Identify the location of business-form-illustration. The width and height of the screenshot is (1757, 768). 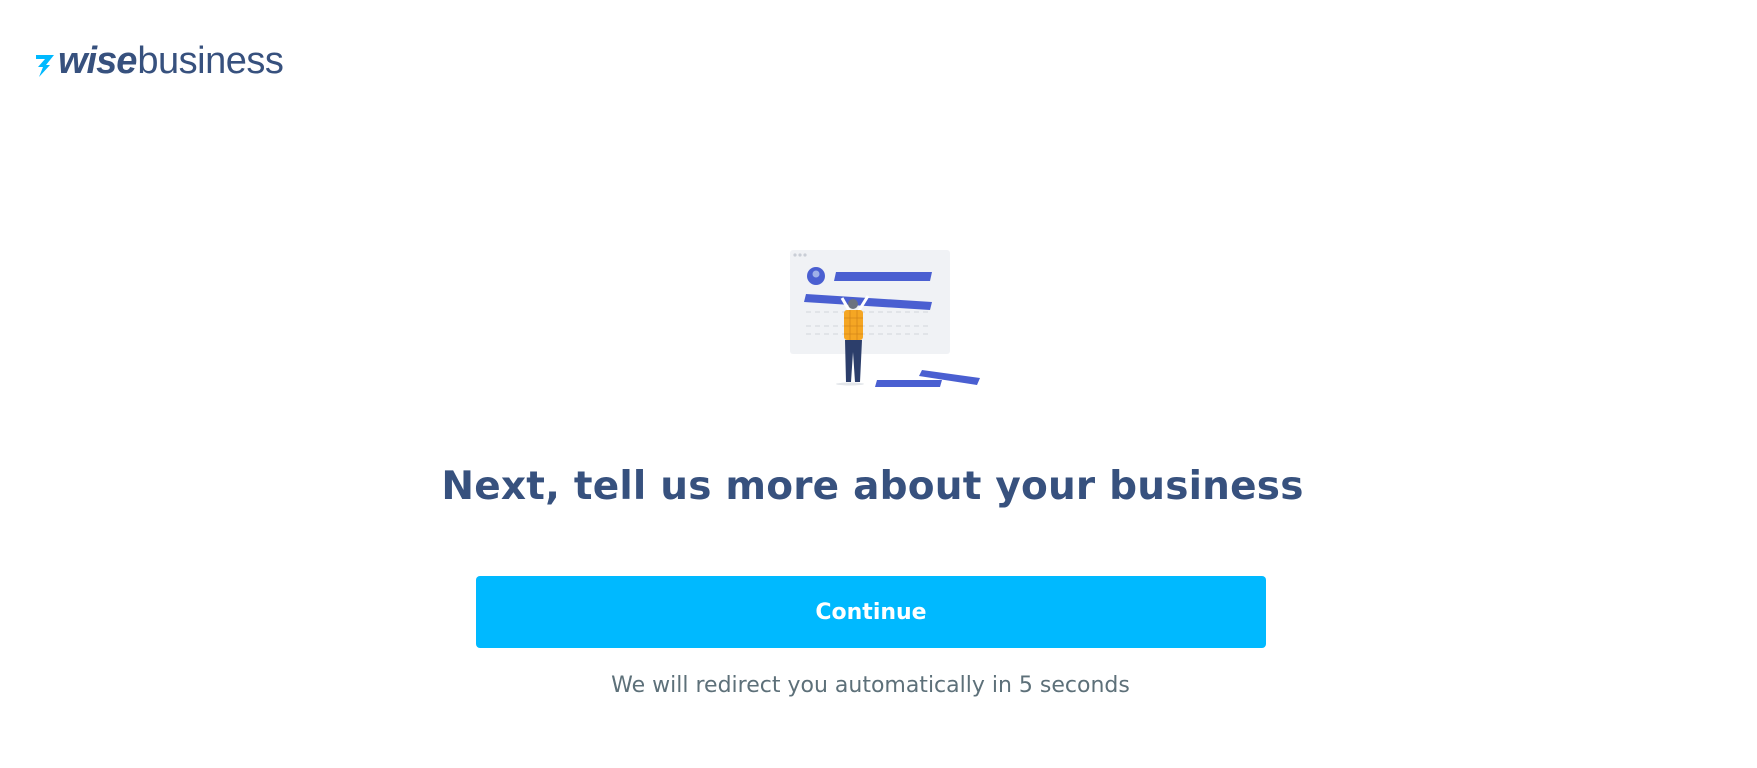
(885, 318).